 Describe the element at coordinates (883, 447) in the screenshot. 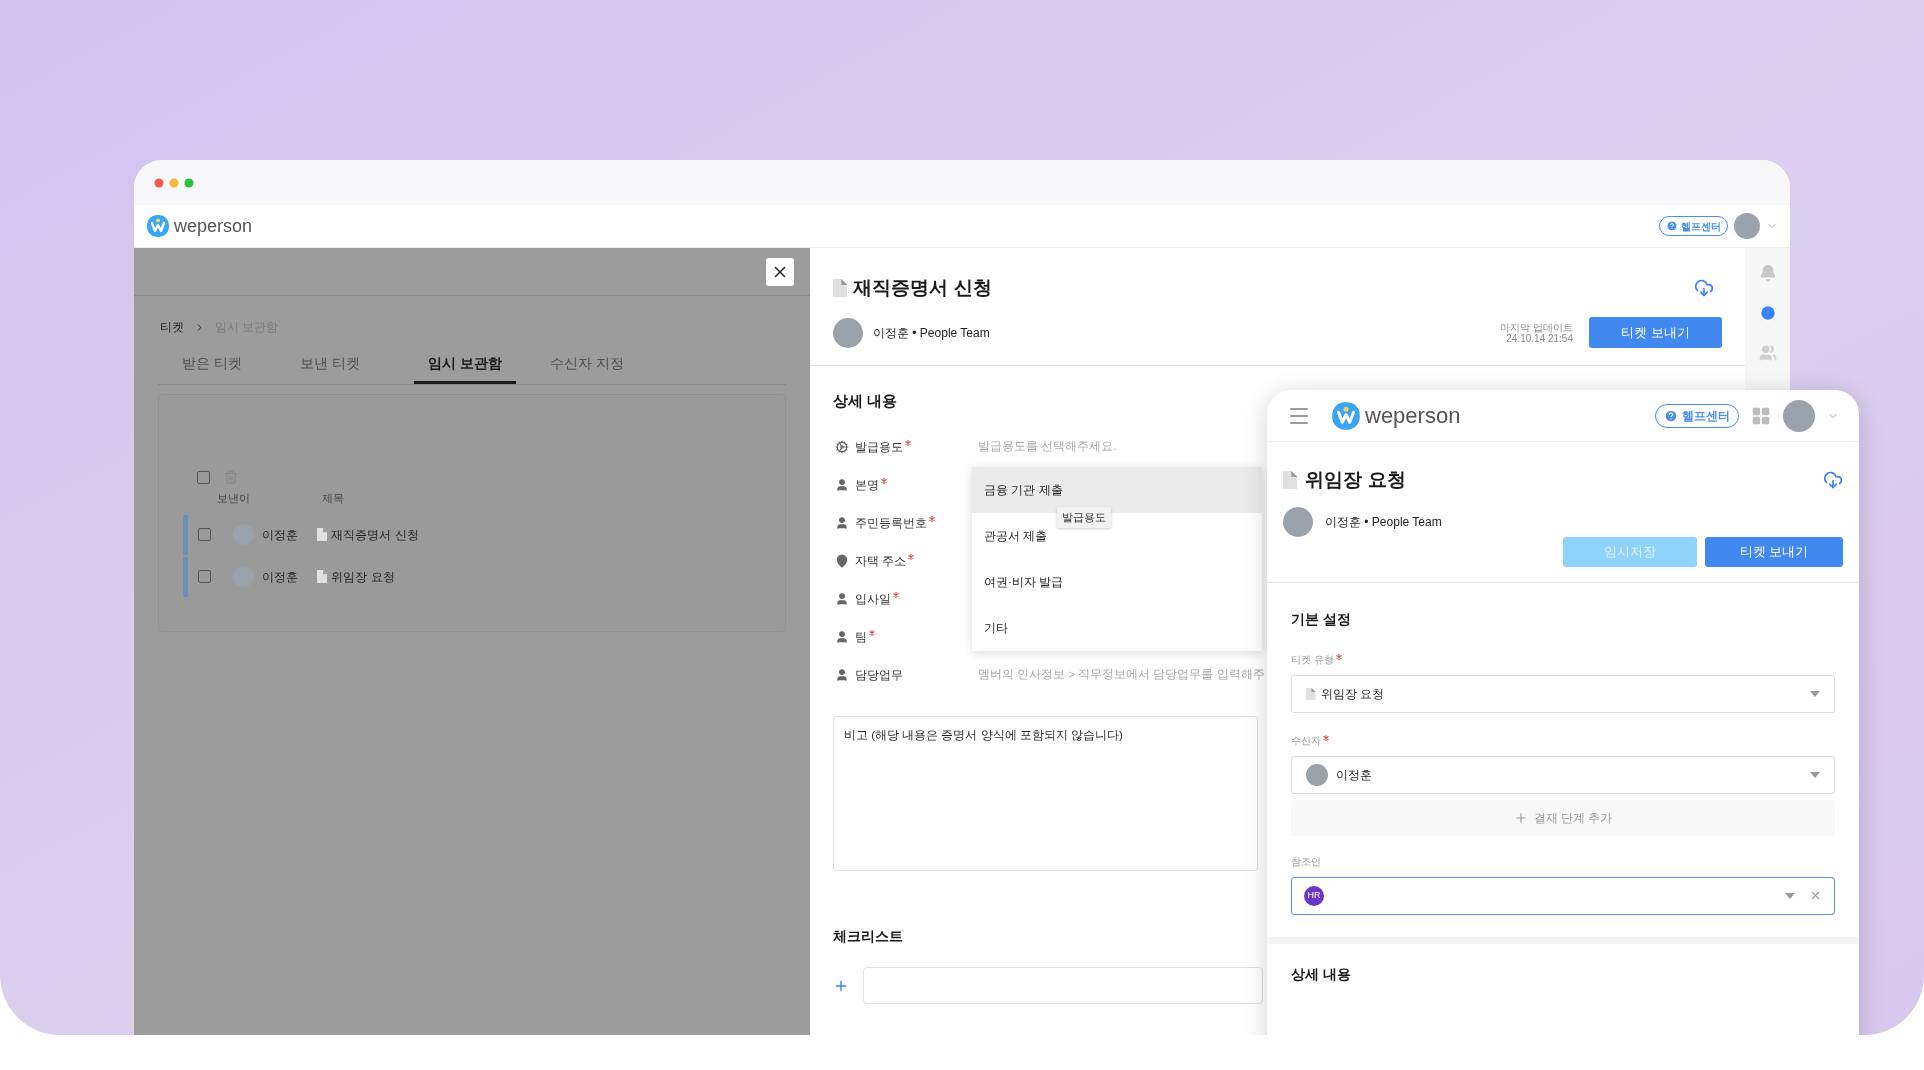

I see `field-label: 발급용도` at that location.